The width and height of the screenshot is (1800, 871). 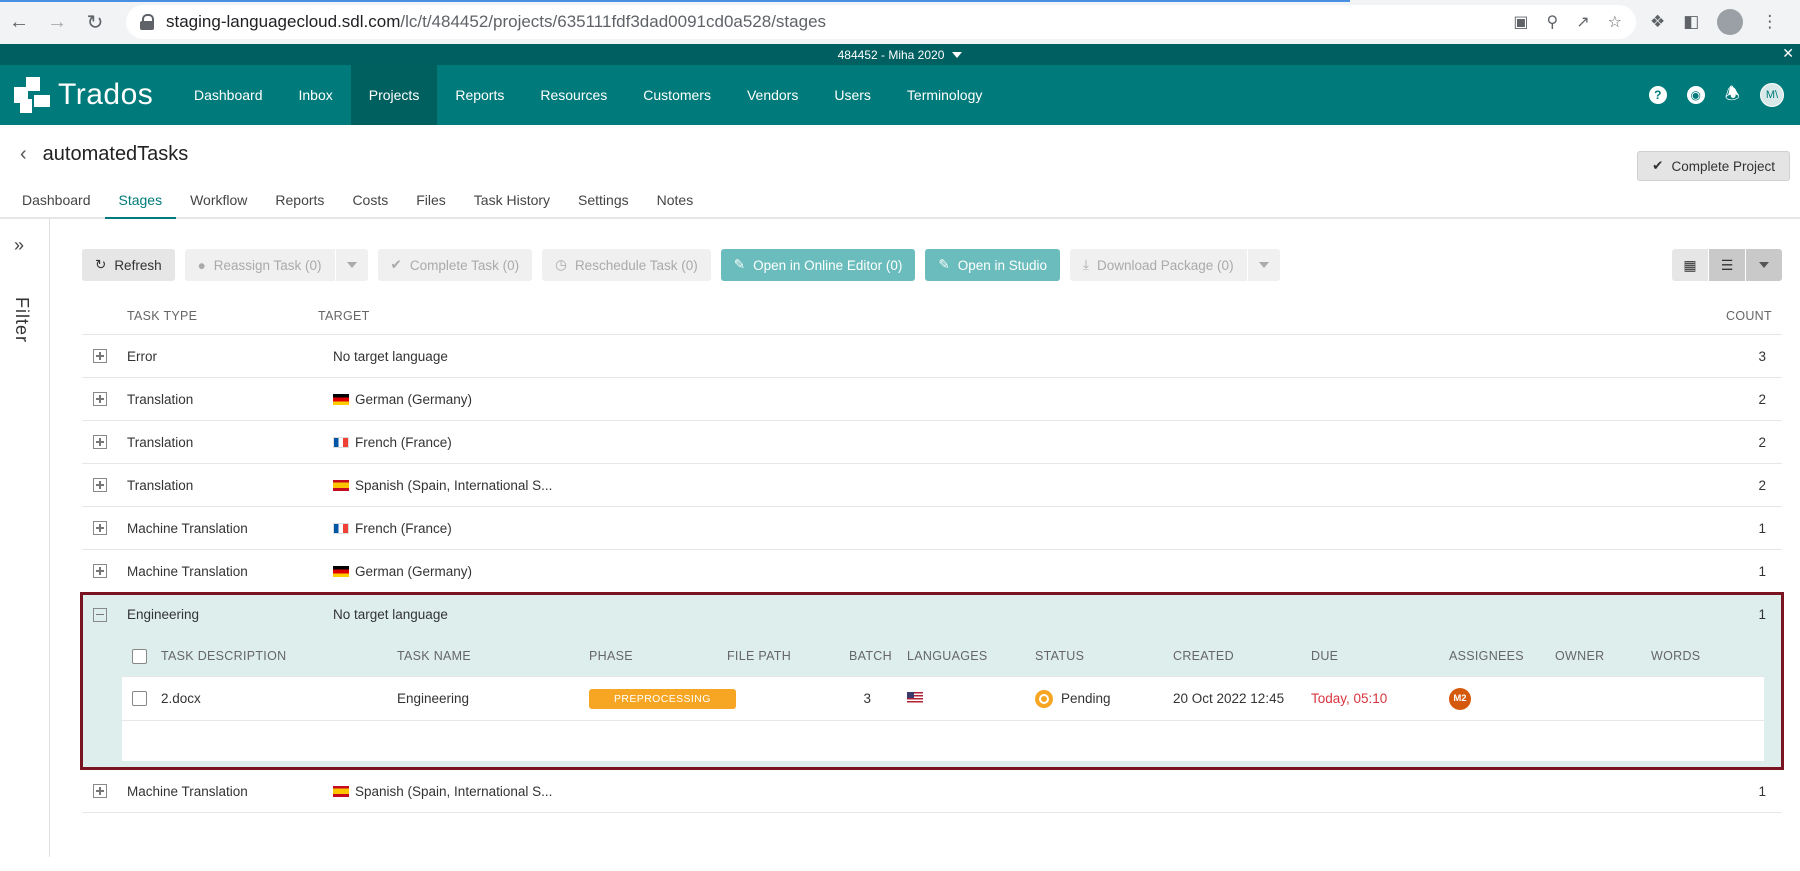 I want to click on caret-down-icon, so click(x=351, y=265).